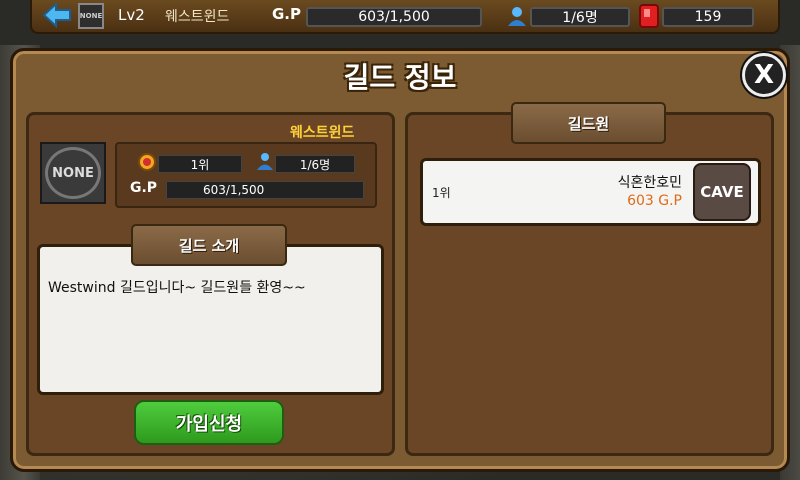 The width and height of the screenshot is (800, 480). Describe the element at coordinates (322, 133) in the screenshot. I see `guild-name: 웨스트윈드` at that location.